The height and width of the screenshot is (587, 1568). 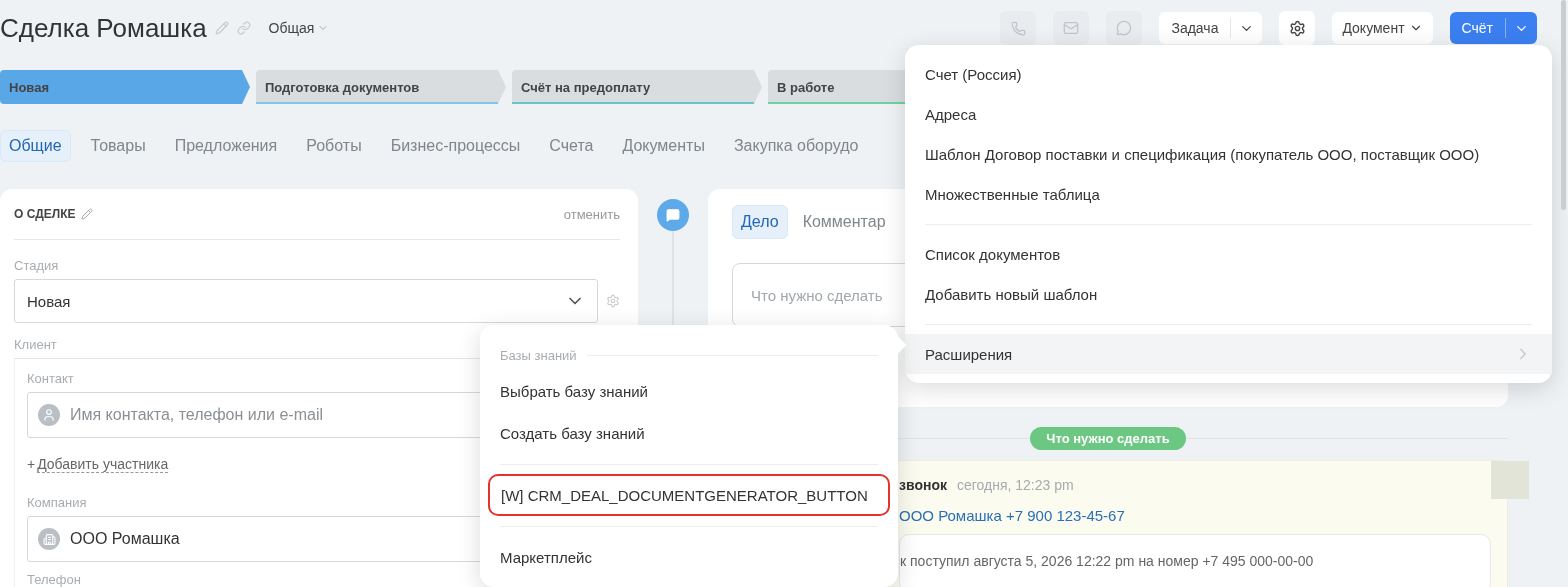 What do you see at coordinates (36, 265) in the screenshot?
I see `field-label: Стадия` at bounding box center [36, 265].